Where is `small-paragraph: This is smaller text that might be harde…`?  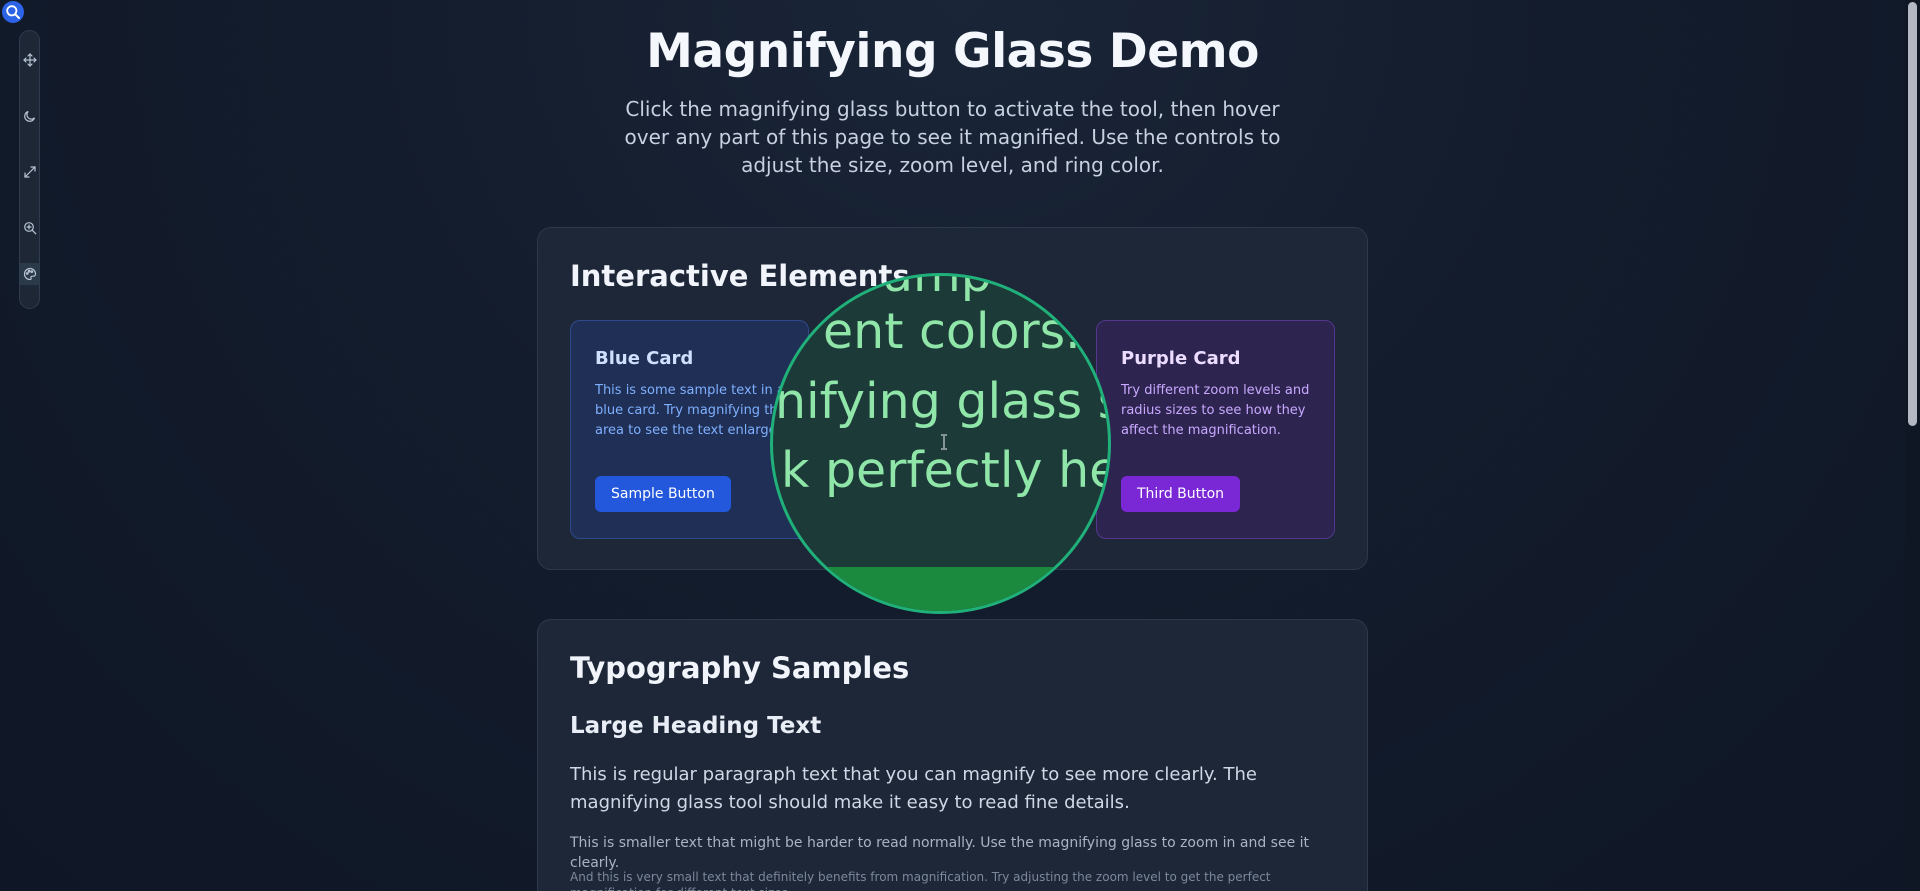
small-paragraph: This is smaller text that might be harde… is located at coordinates (940, 853).